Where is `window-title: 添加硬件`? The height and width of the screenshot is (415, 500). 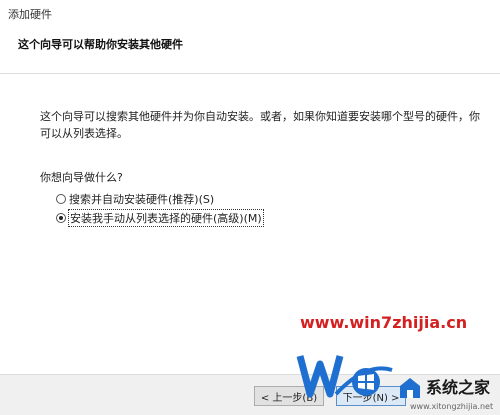
window-title: 添加硬件 is located at coordinates (30, 14).